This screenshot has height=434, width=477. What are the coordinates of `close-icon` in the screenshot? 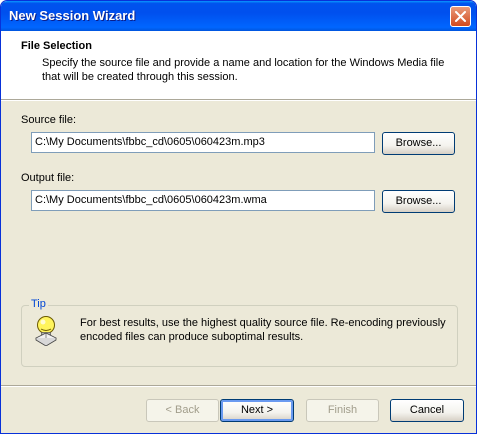 It's located at (460, 16).